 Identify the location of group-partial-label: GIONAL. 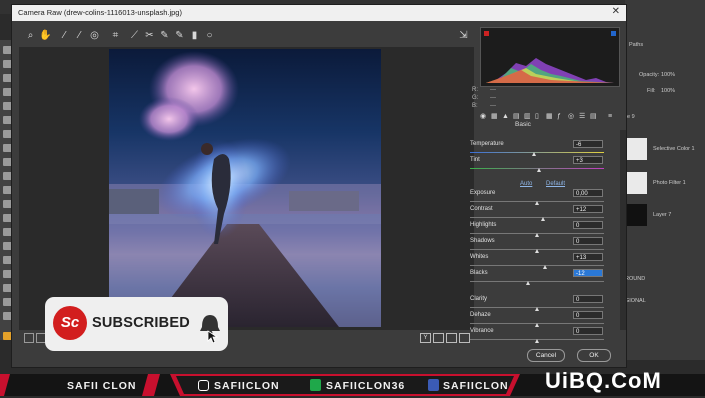
(635, 301).